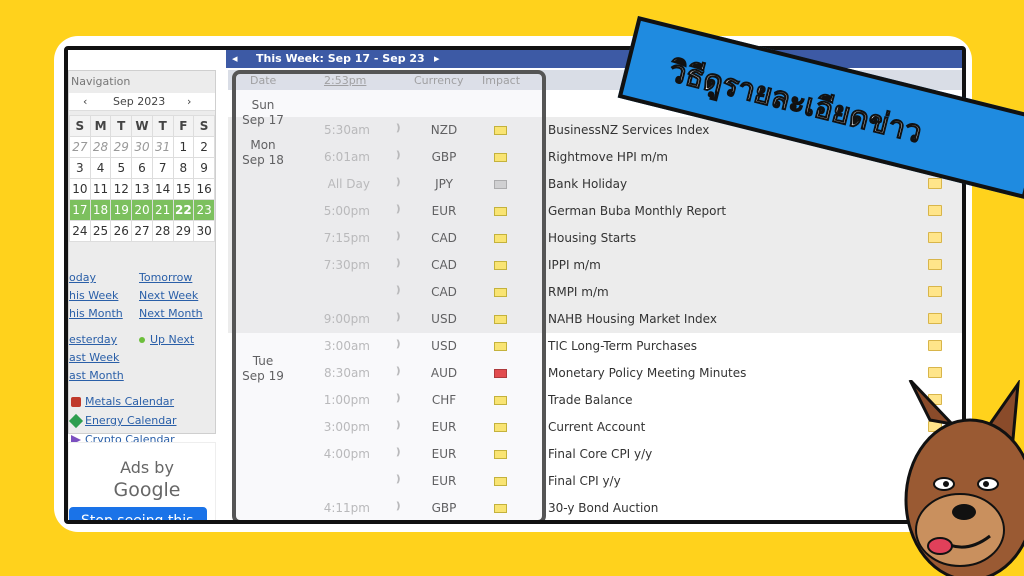  What do you see at coordinates (171, 313) in the screenshot?
I see `link-next-month: Next Month` at bounding box center [171, 313].